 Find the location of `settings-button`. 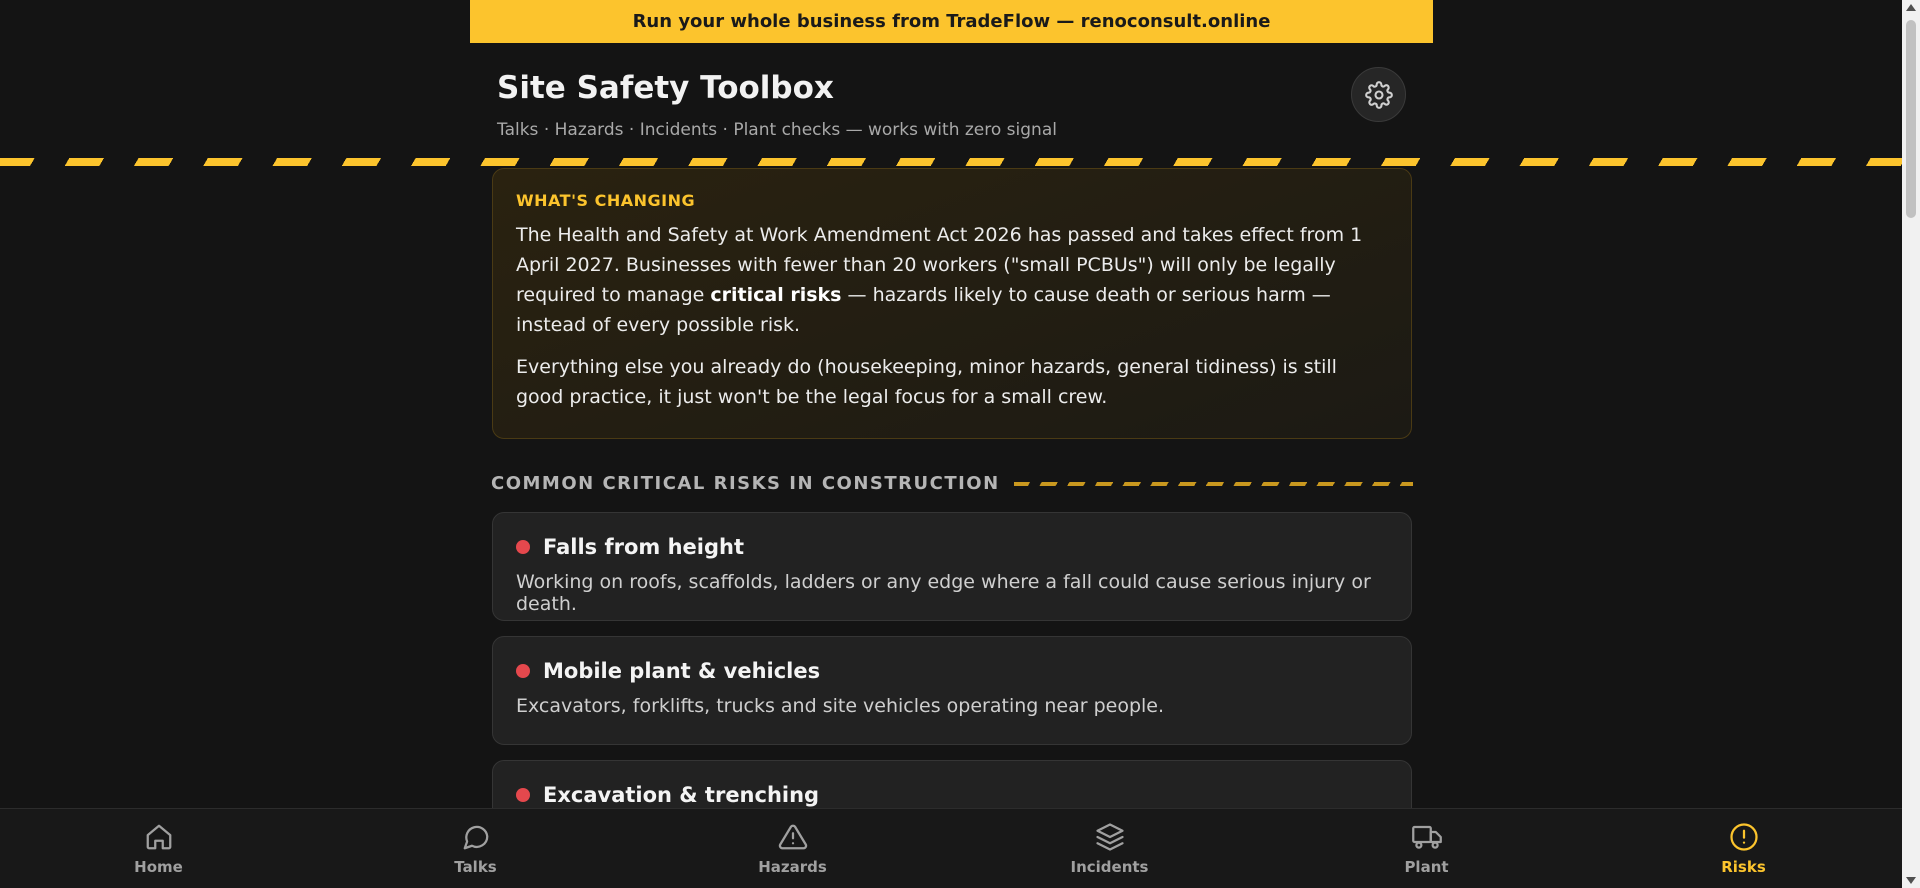

settings-button is located at coordinates (1378, 94).